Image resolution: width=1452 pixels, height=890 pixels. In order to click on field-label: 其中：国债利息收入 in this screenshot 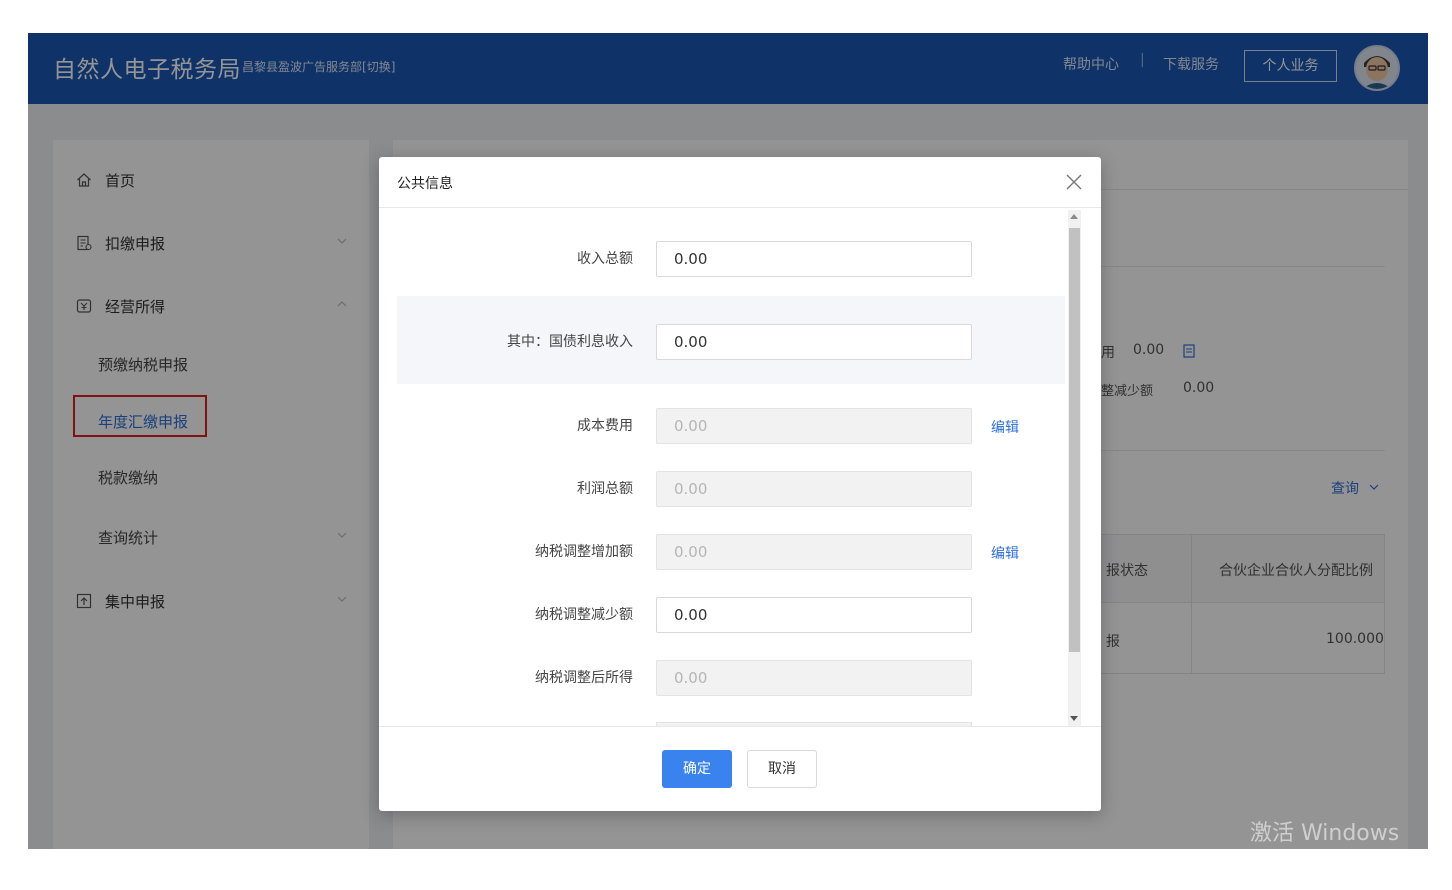, I will do `click(570, 342)`.